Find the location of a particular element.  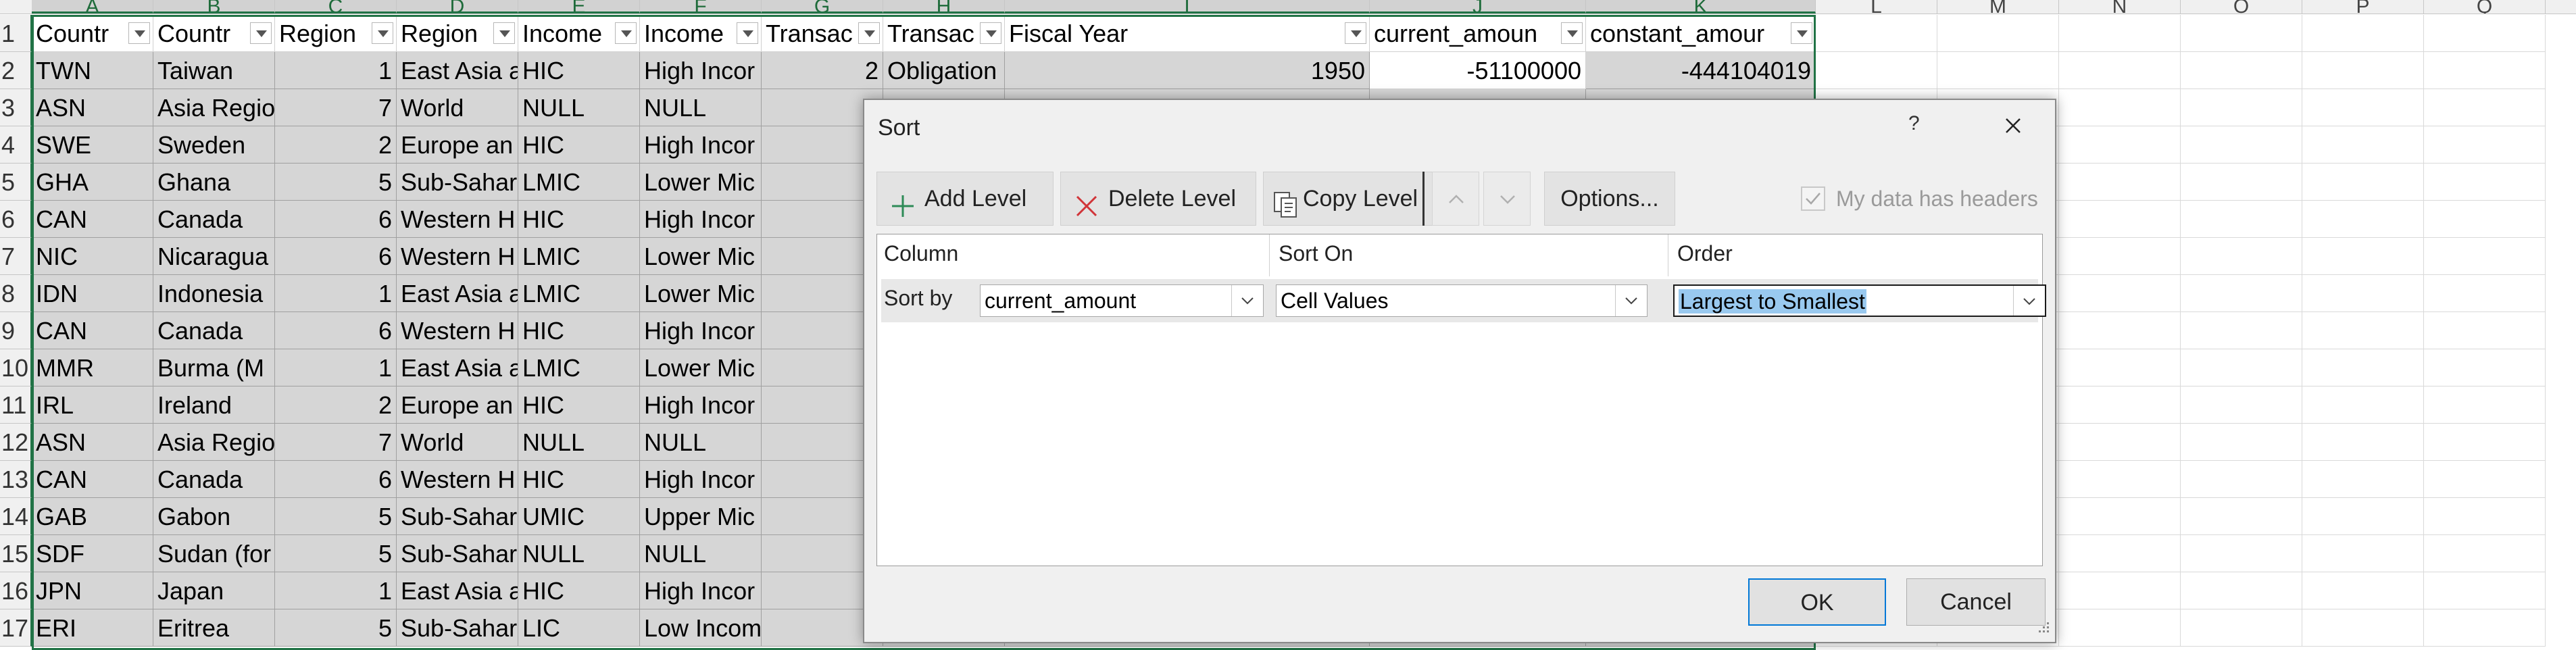

data-cell: LIC is located at coordinates (579, 628).